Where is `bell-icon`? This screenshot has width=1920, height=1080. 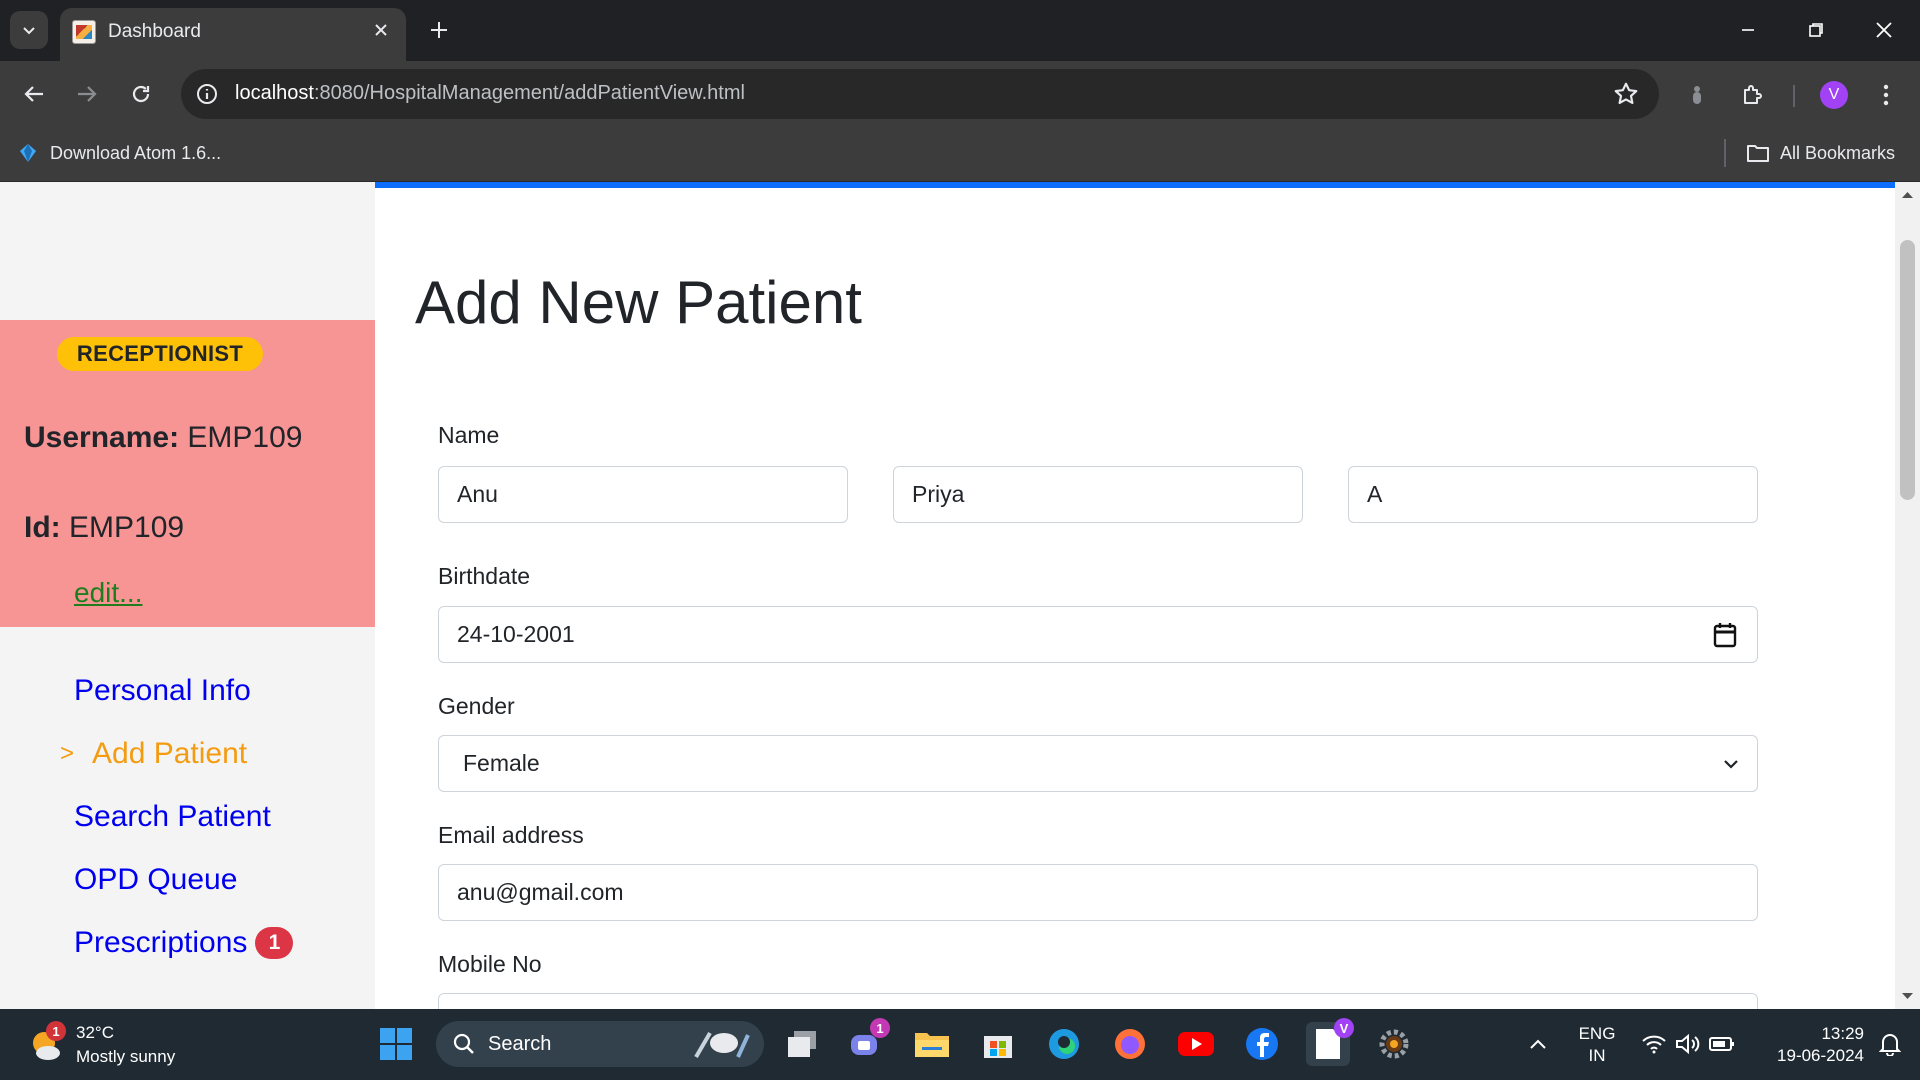
bell-icon is located at coordinates (1890, 1045).